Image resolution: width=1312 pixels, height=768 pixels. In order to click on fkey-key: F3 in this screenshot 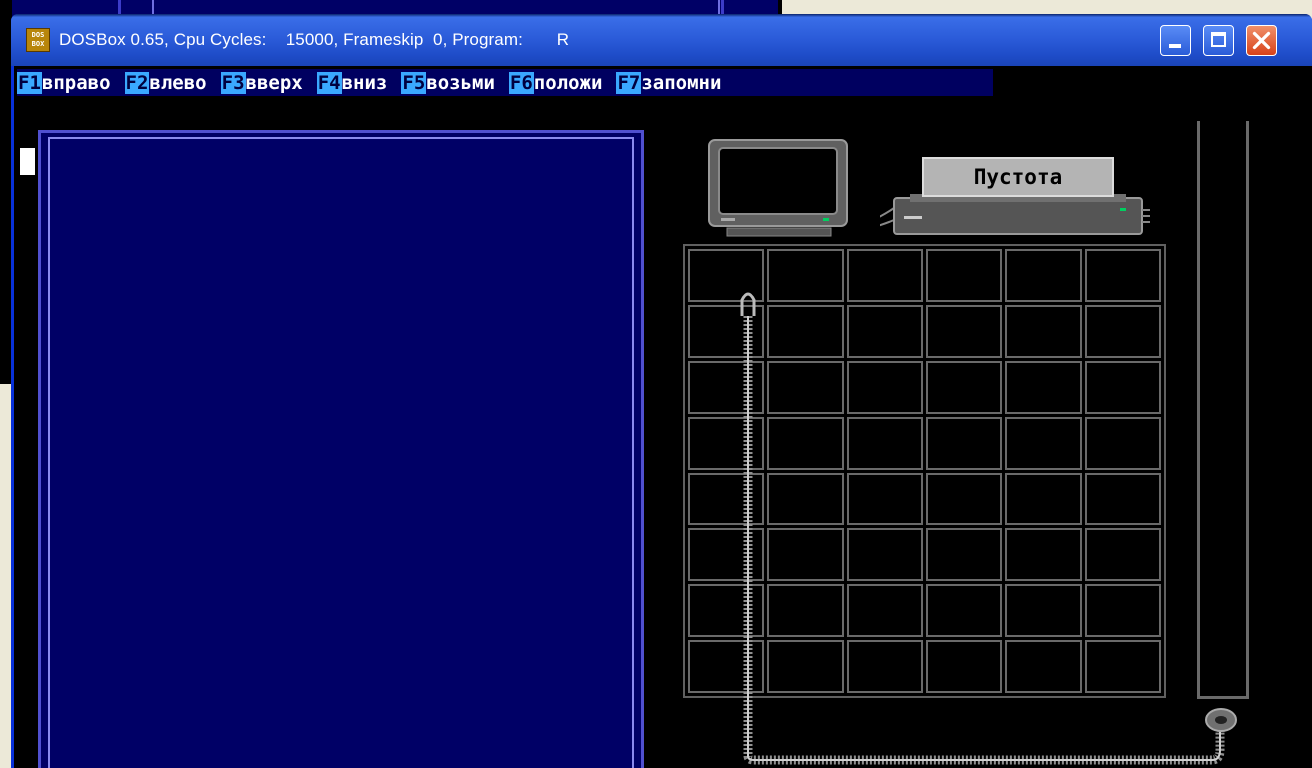, I will do `click(233, 82)`.